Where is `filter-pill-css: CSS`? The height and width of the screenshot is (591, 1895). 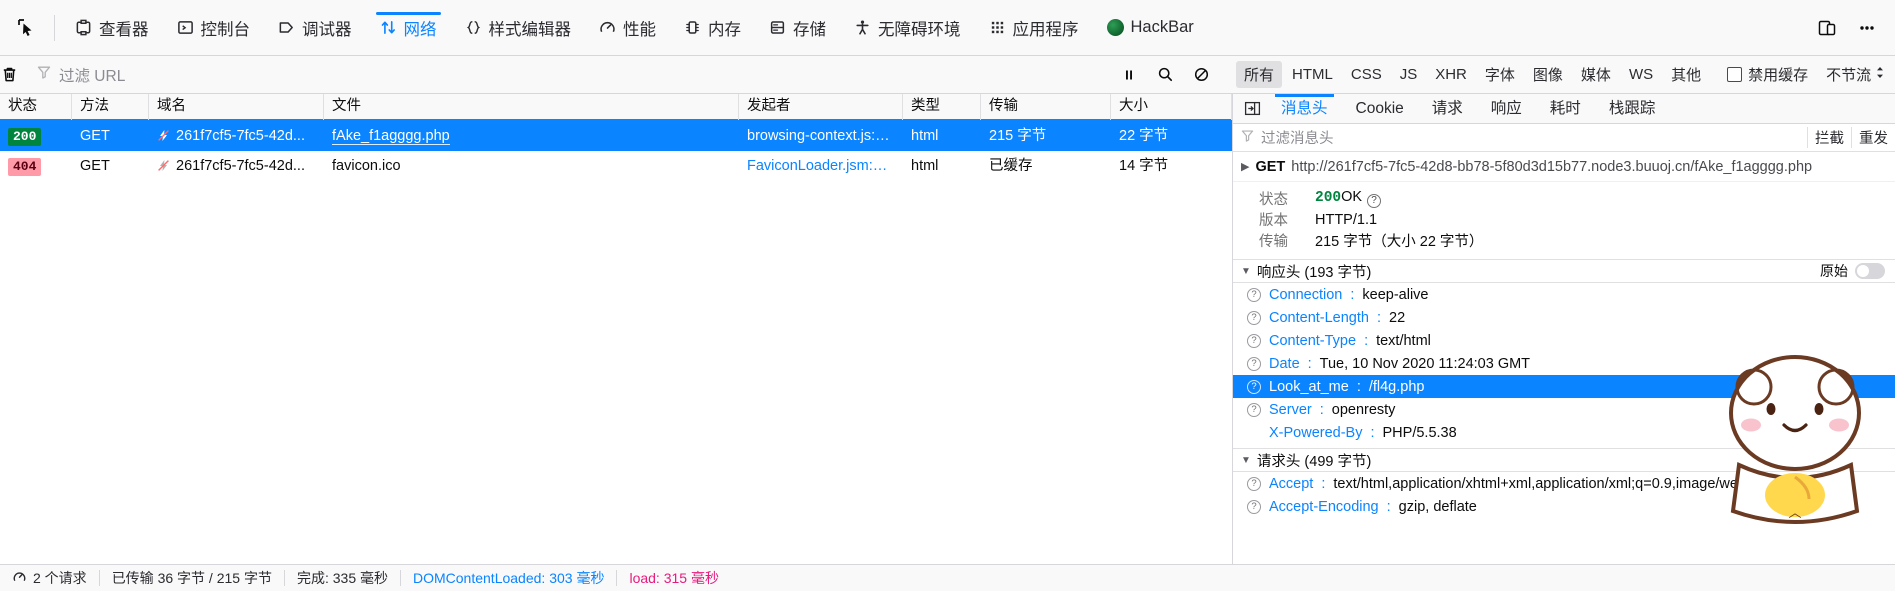
filter-pill-css: CSS is located at coordinates (1366, 74).